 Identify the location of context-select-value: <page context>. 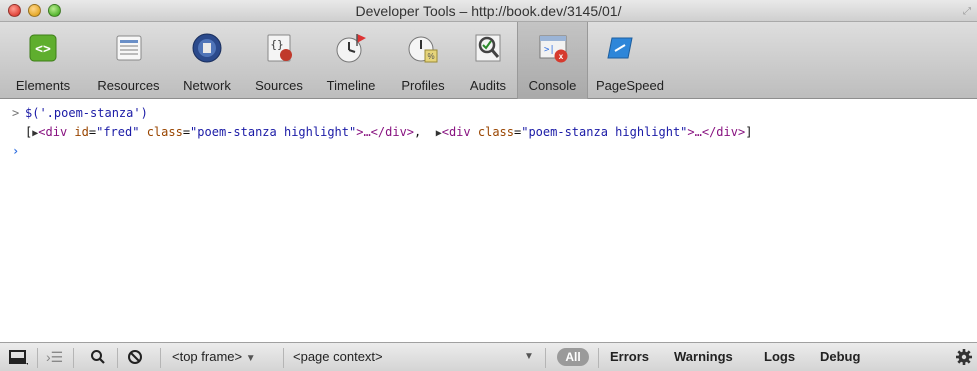
(338, 356).